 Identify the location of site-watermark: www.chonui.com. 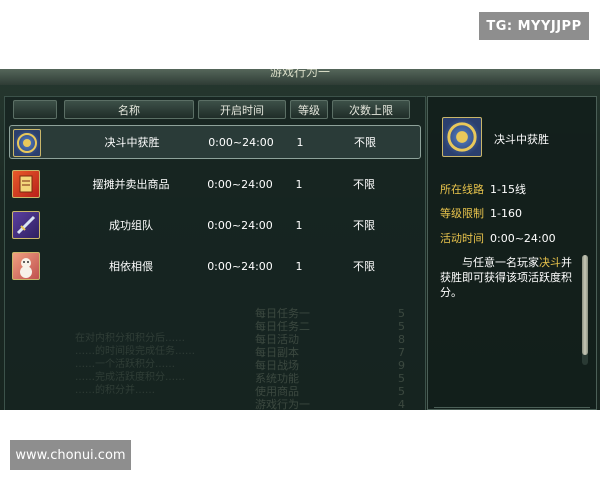
(70, 455).